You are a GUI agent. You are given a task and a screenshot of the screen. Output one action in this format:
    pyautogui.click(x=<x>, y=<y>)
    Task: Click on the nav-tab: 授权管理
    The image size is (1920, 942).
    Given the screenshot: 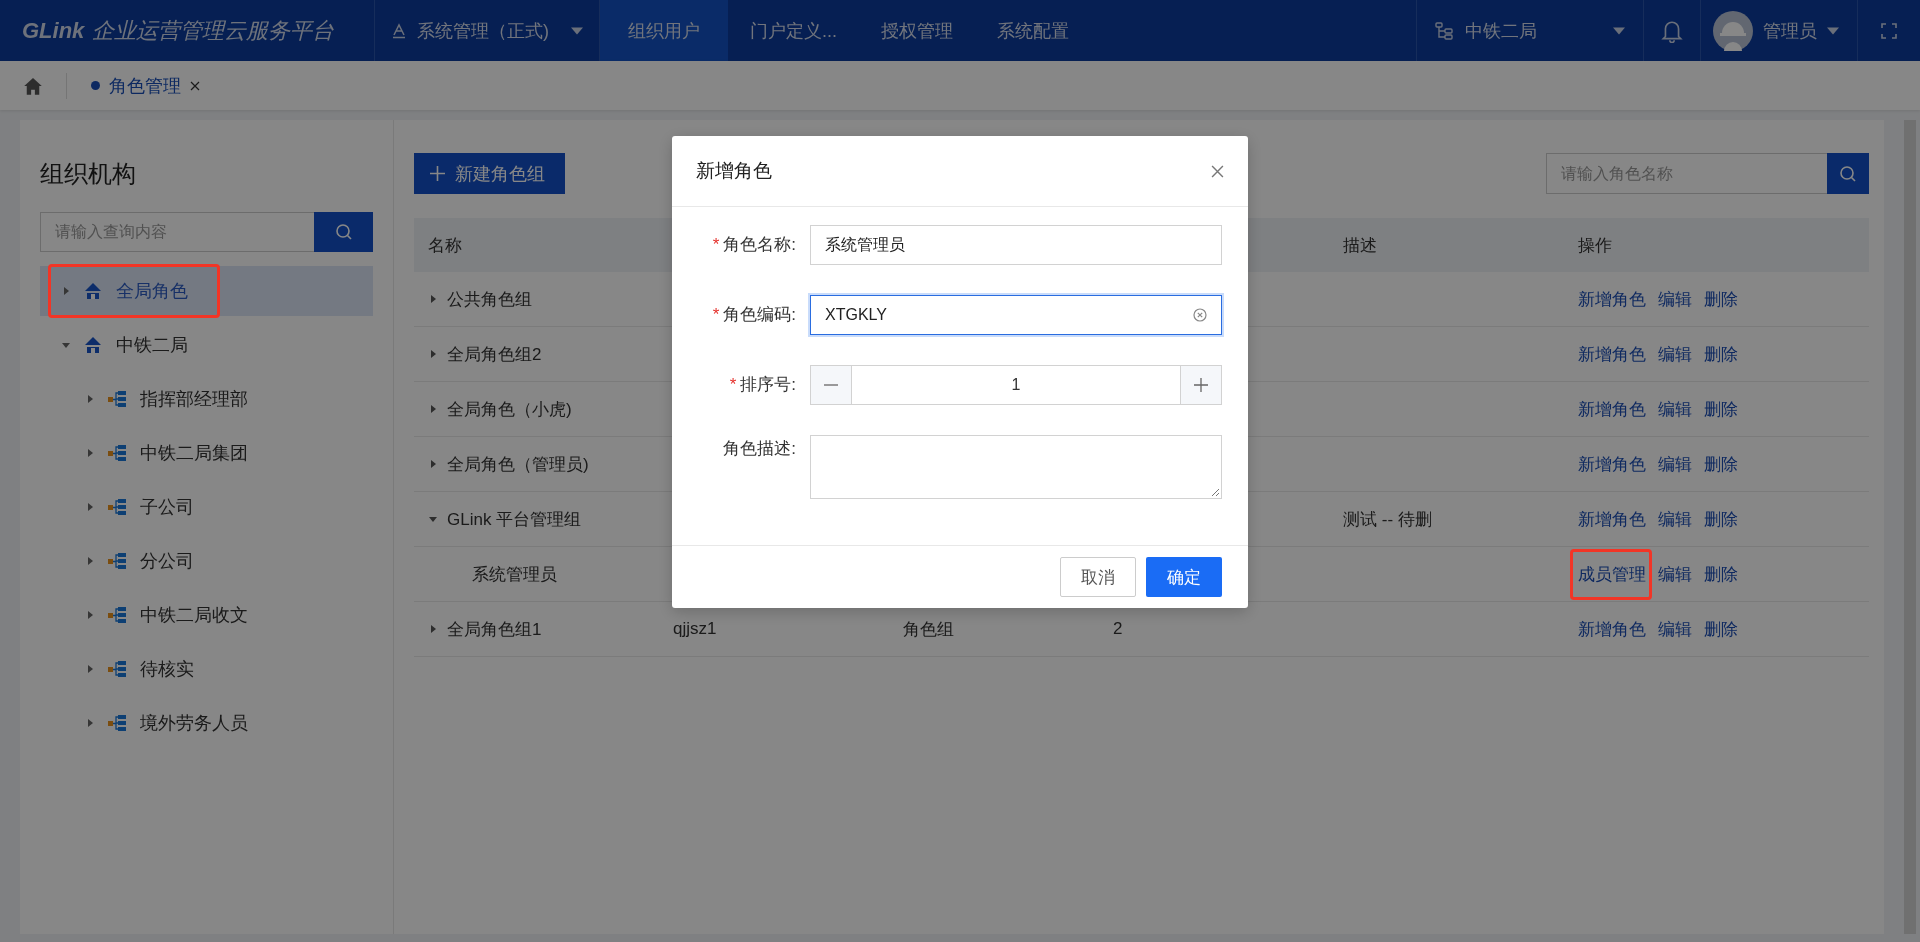 What is the action you would take?
    pyautogui.click(x=917, y=30)
    